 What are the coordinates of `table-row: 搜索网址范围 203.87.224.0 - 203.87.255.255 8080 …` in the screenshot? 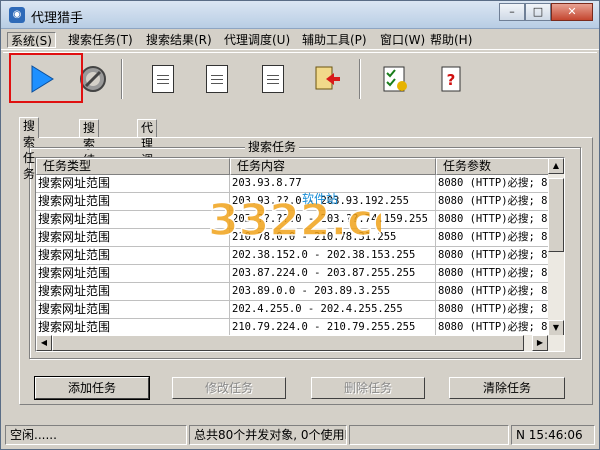 It's located at (293, 274).